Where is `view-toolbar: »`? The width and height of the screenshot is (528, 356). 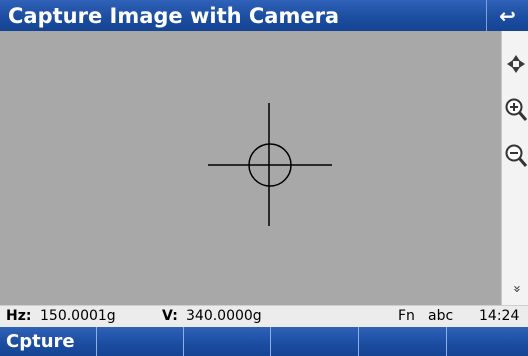
view-toolbar: » is located at coordinates (514, 168).